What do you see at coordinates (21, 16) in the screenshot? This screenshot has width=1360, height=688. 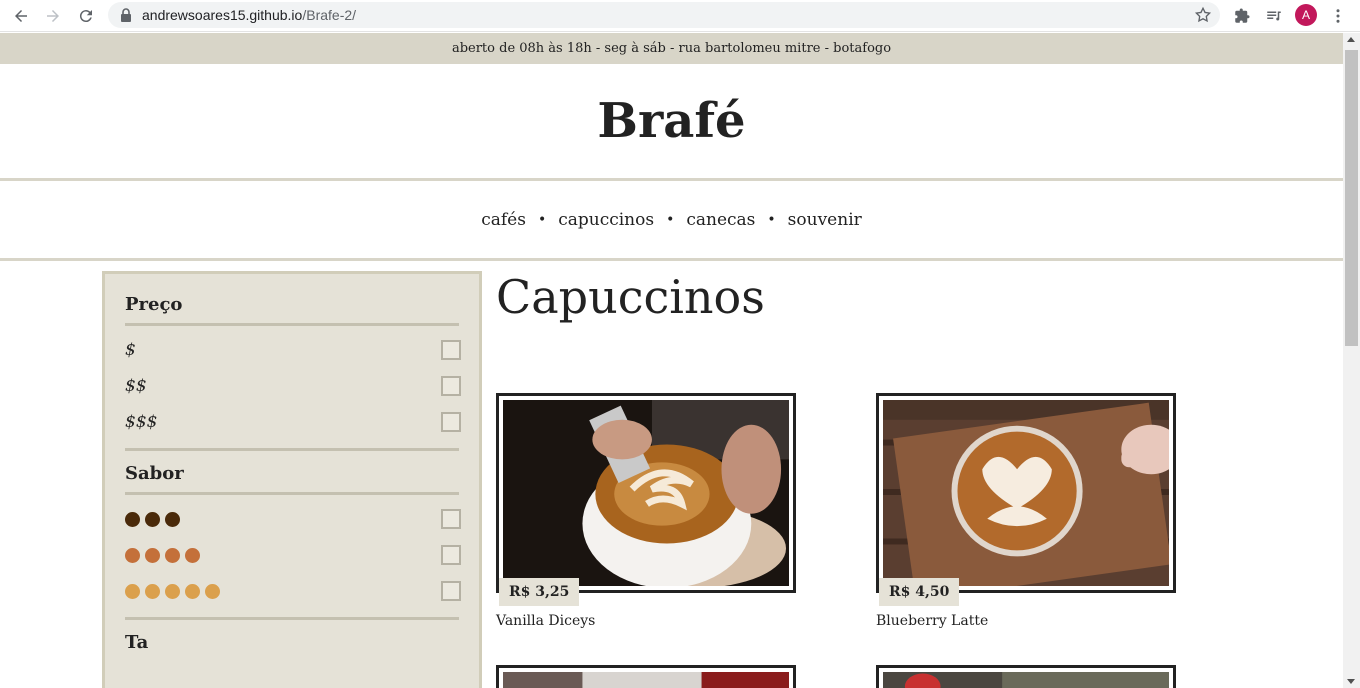 I see `back-arrow-icon` at bounding box center [21, 16].